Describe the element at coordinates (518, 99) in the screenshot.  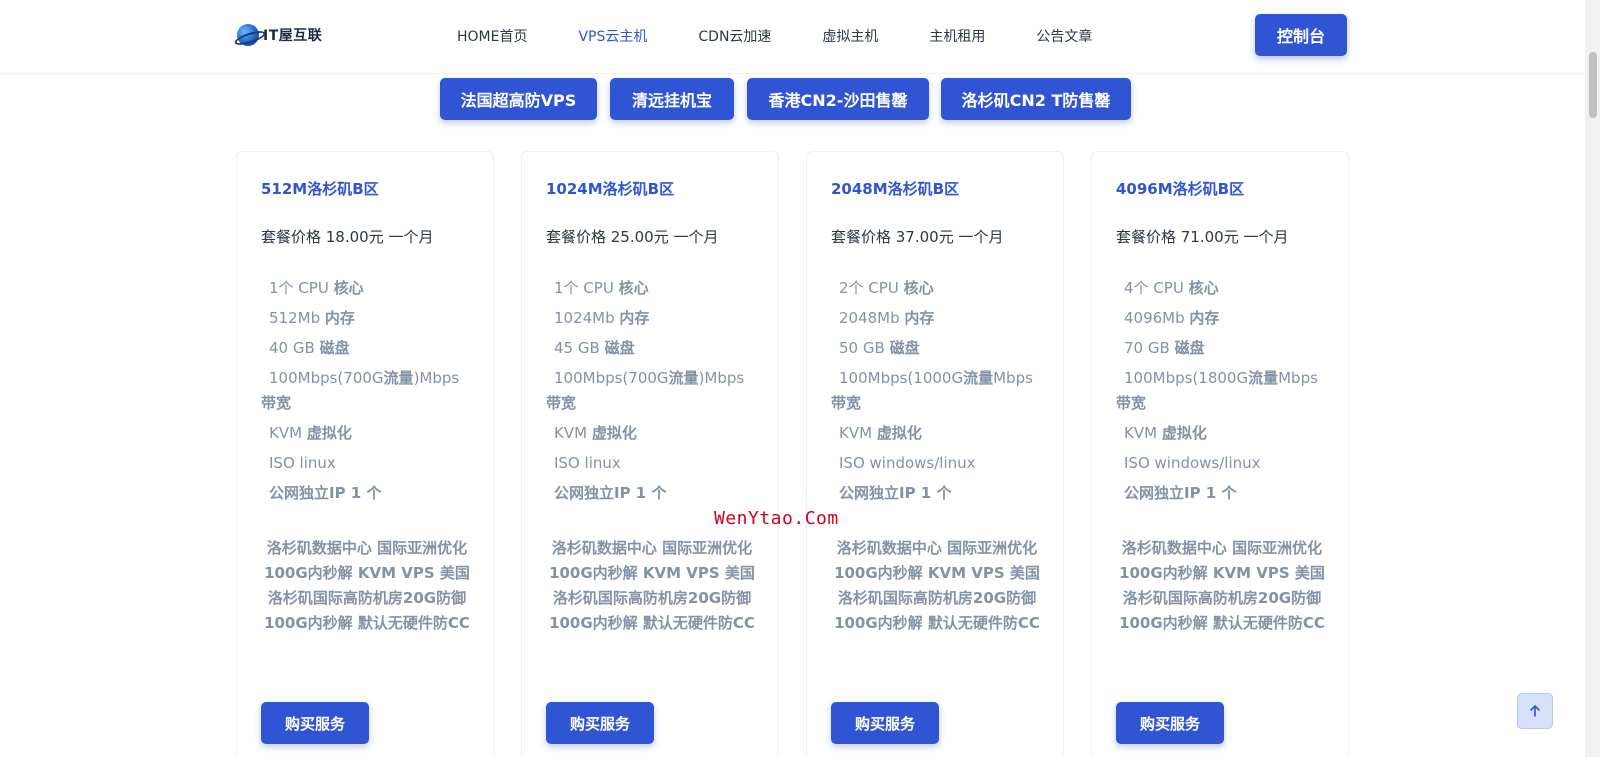
I see `category-button-france-vps: 法国超高防VPS` at that location.